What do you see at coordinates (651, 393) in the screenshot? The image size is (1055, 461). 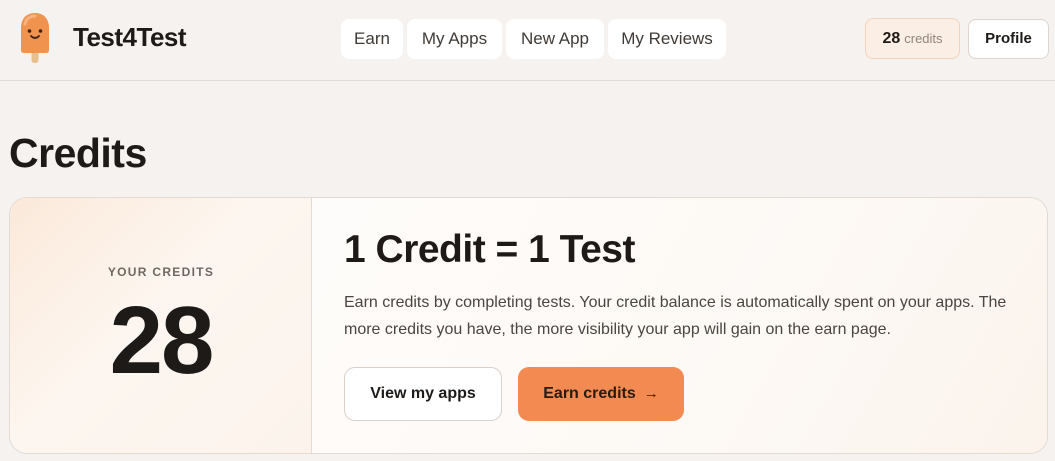 I see `arrow-right-icon: →` at bounding box center [651, 393].